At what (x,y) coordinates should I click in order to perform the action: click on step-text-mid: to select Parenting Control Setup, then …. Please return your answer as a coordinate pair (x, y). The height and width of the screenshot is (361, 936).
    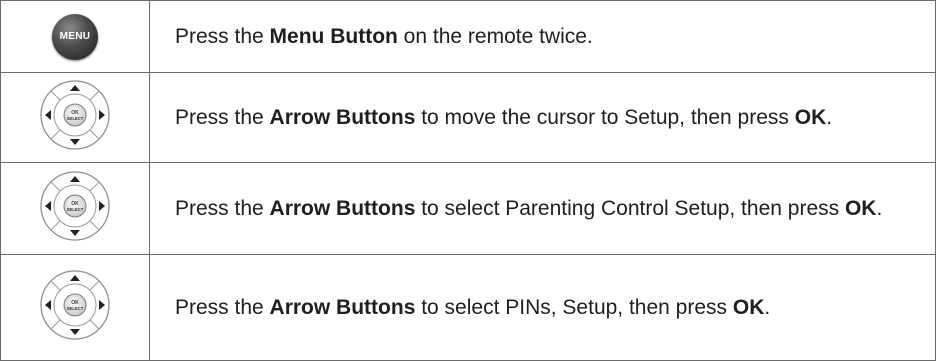
    Looking at the image, I should click on (630, 208).